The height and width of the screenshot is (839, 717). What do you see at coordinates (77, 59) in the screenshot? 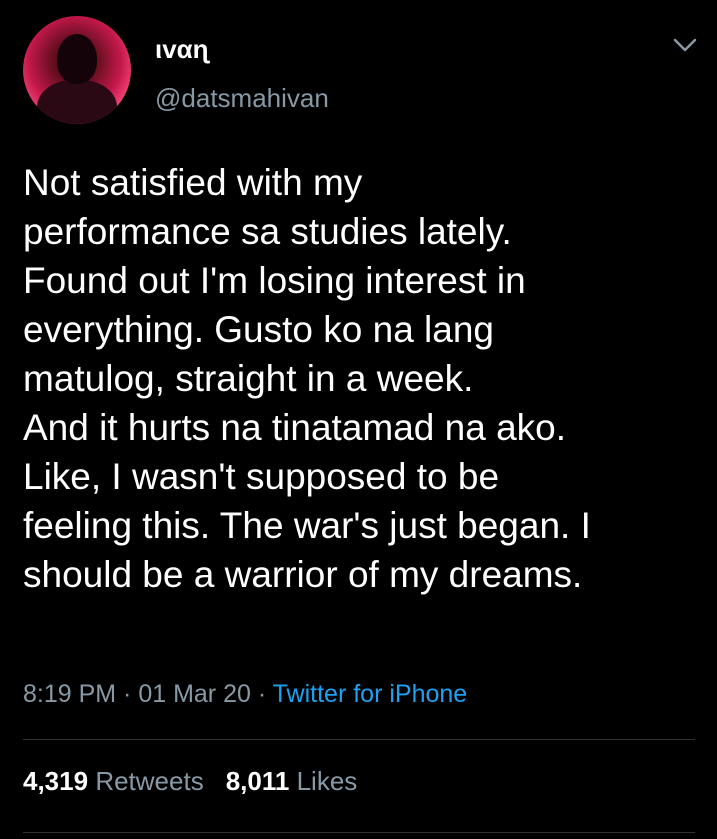
I see `avatar-silhouette-head` at bounding box center [77, 59].